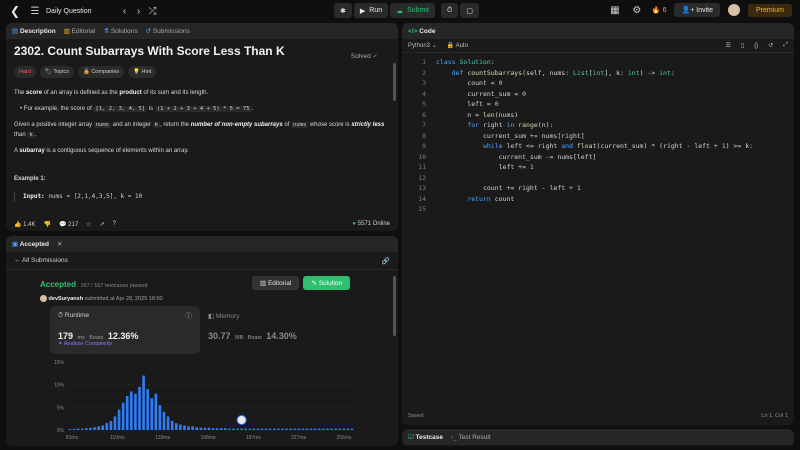 This screenshot has width=800, height=450. I want to click on braces-icon: {}, so click(756, 46).